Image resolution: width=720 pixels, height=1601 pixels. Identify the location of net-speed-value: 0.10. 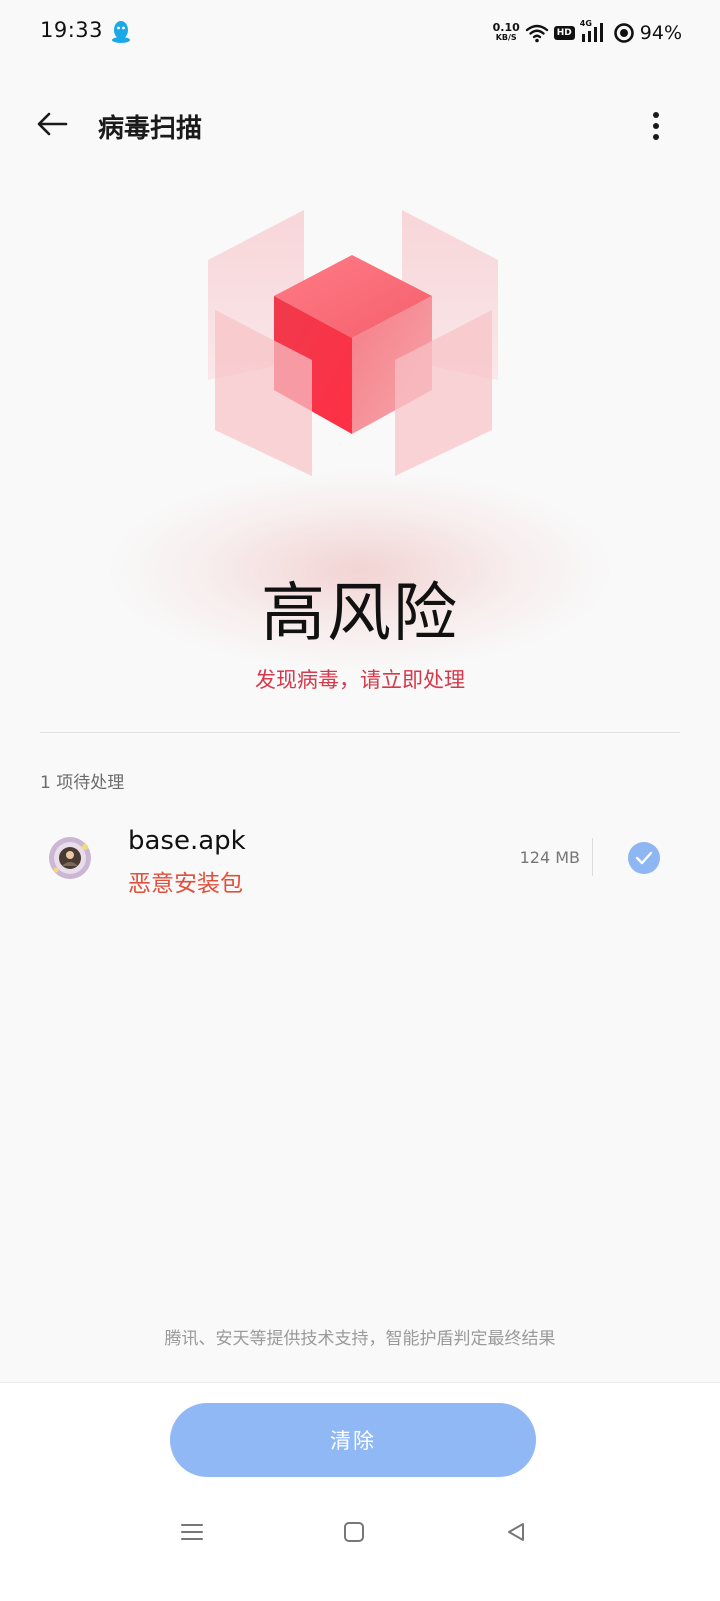
(506, 27).